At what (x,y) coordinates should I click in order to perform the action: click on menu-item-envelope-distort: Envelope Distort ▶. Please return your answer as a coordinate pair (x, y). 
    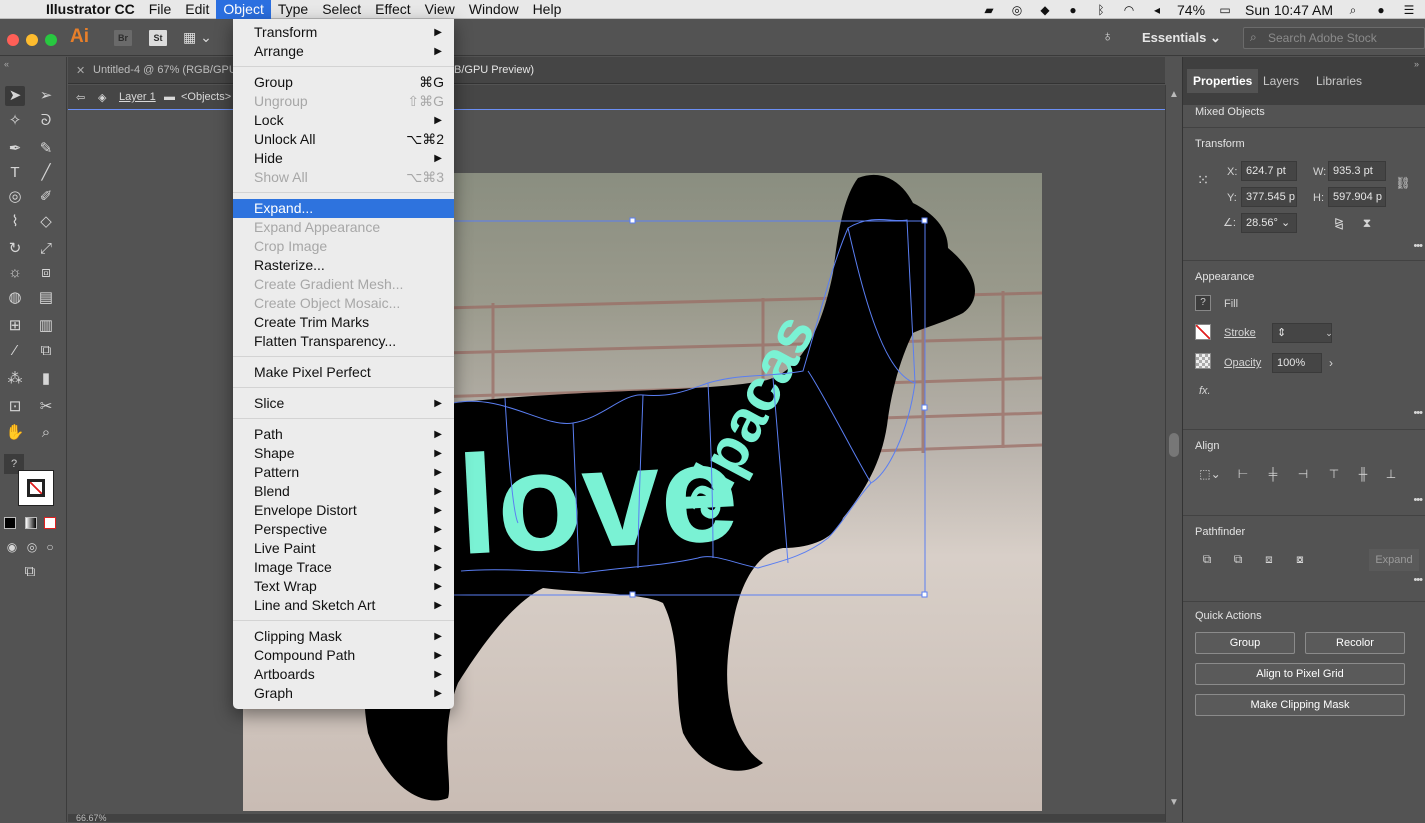
    Looking at the image, I should click on (343, 510).